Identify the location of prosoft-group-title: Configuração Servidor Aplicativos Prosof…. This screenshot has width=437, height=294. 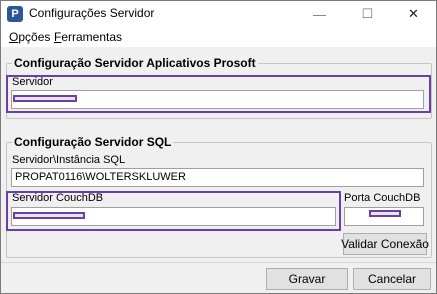
(135, 63).